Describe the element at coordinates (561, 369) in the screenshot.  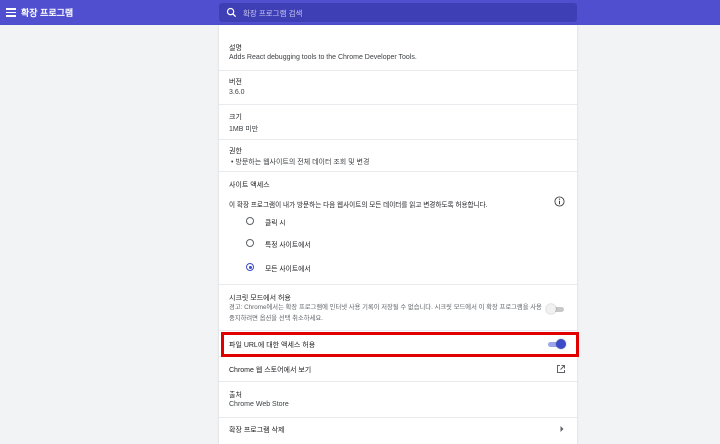
I see `open-in-new-icon` at that location.